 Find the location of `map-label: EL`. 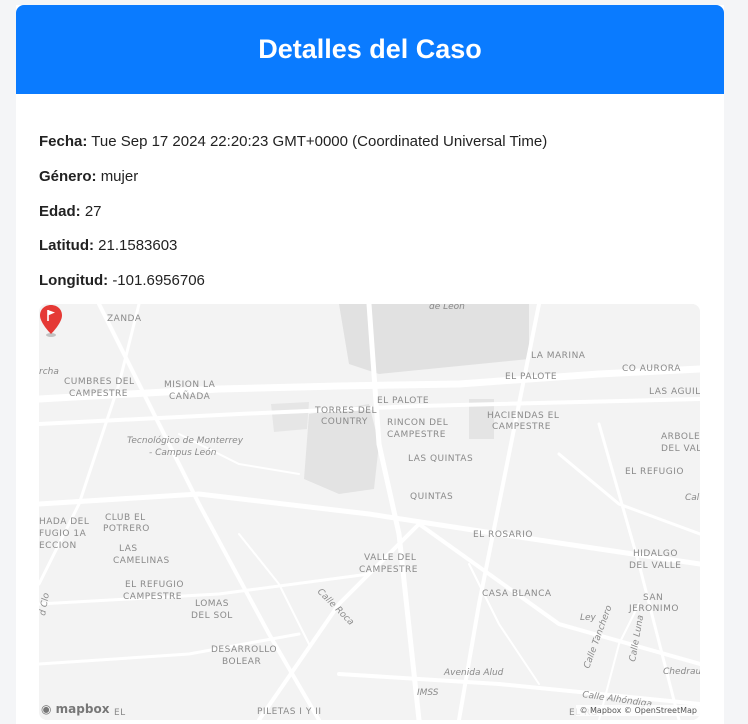

map-label: EL is located at coordinates (120, 713).